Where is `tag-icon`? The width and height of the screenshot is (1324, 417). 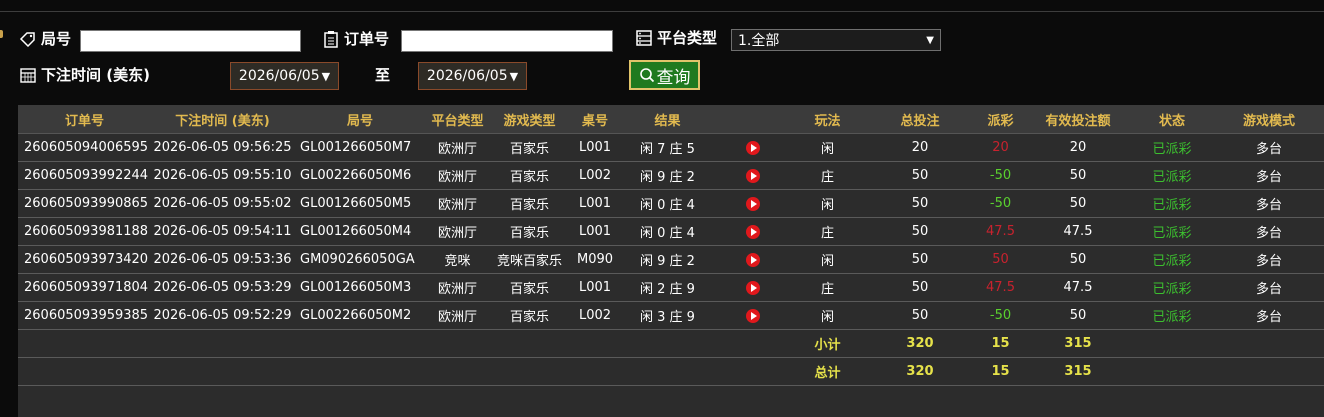 tag-icon is located at coordinates (27, 39).